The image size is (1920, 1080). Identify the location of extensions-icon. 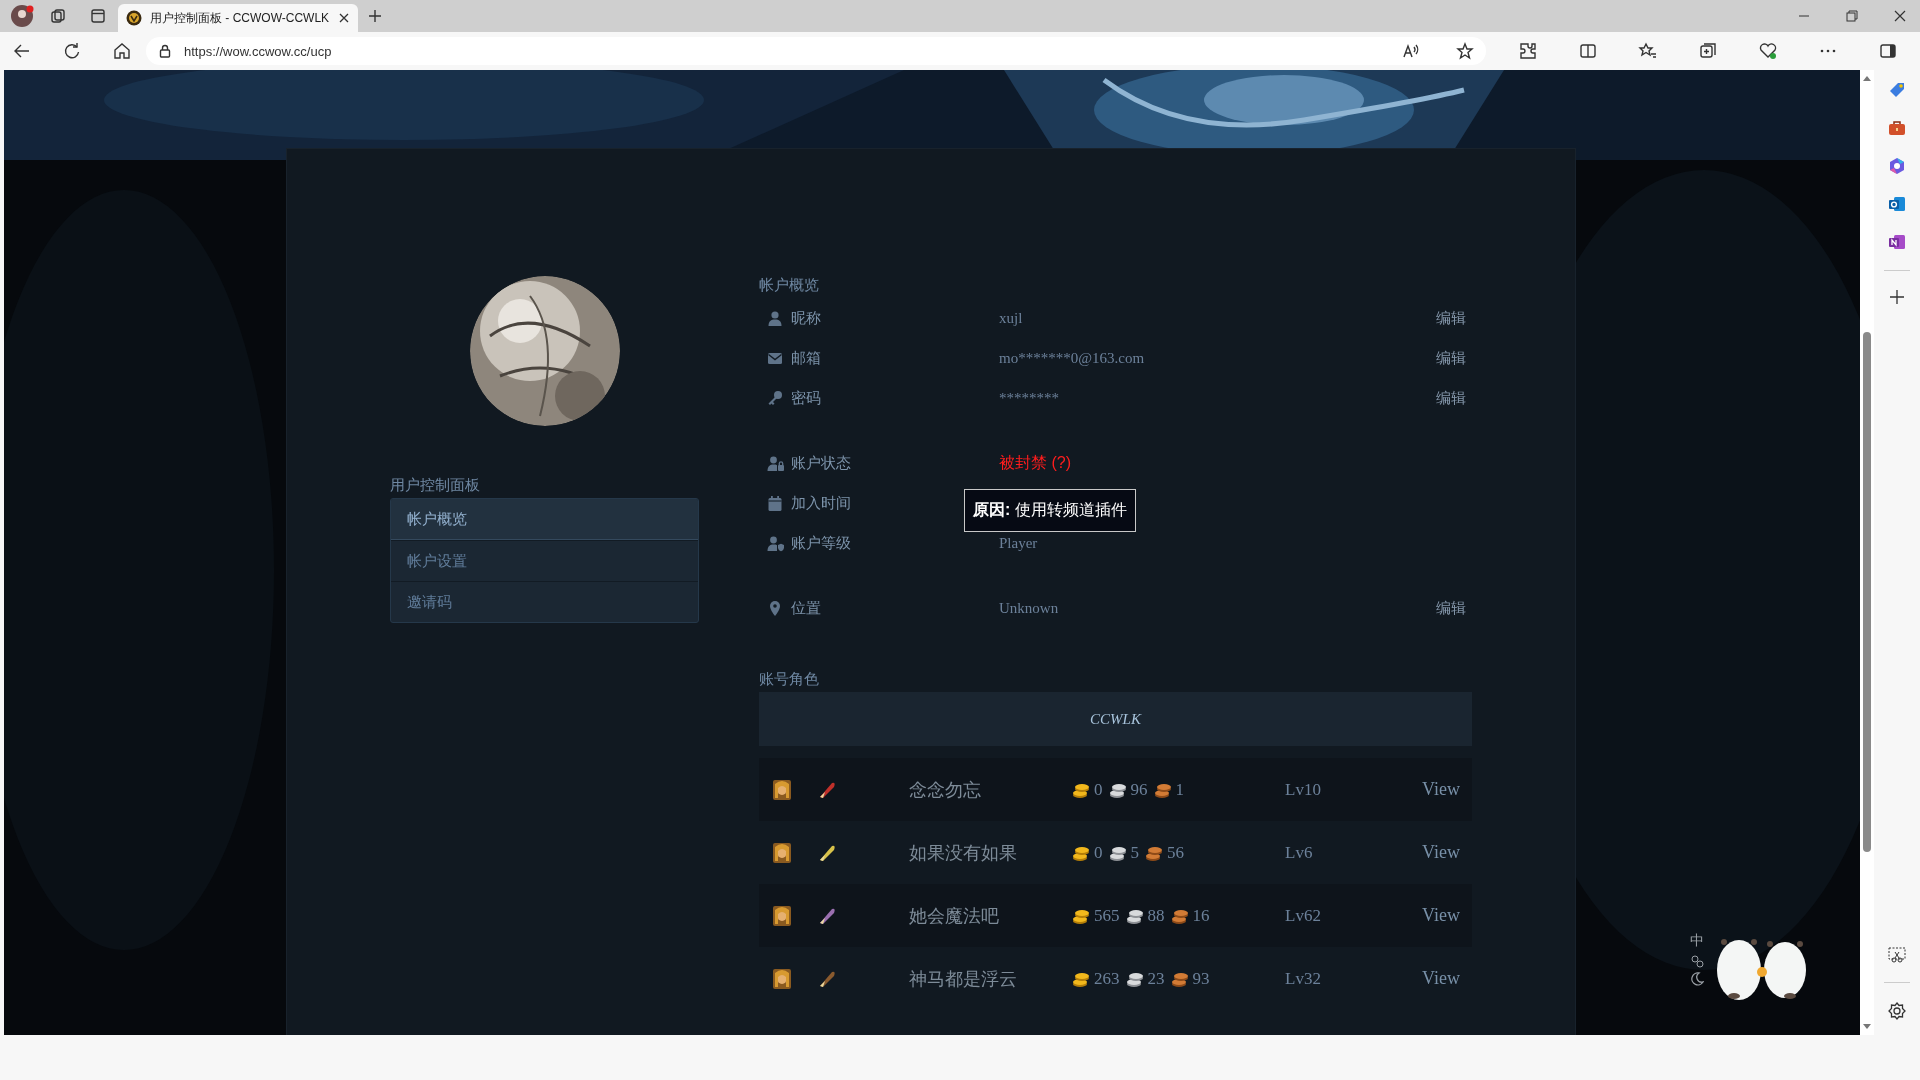
(1528, 51).